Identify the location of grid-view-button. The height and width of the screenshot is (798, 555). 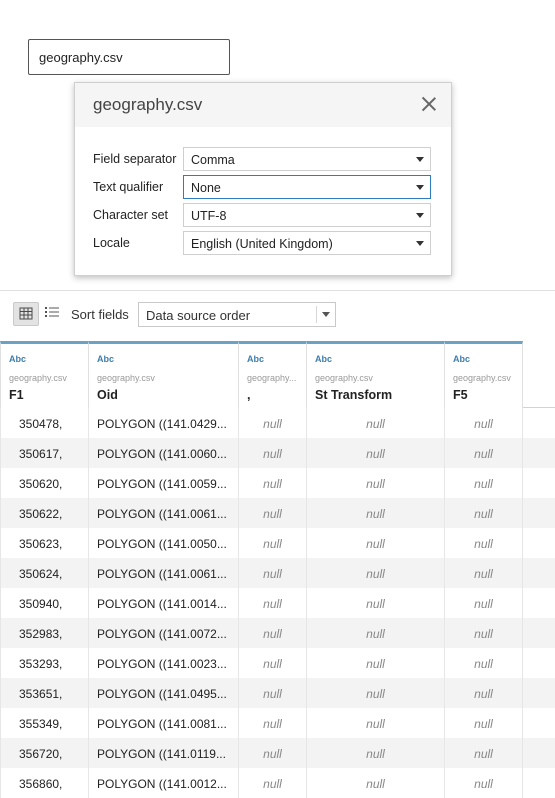
(26, 314).